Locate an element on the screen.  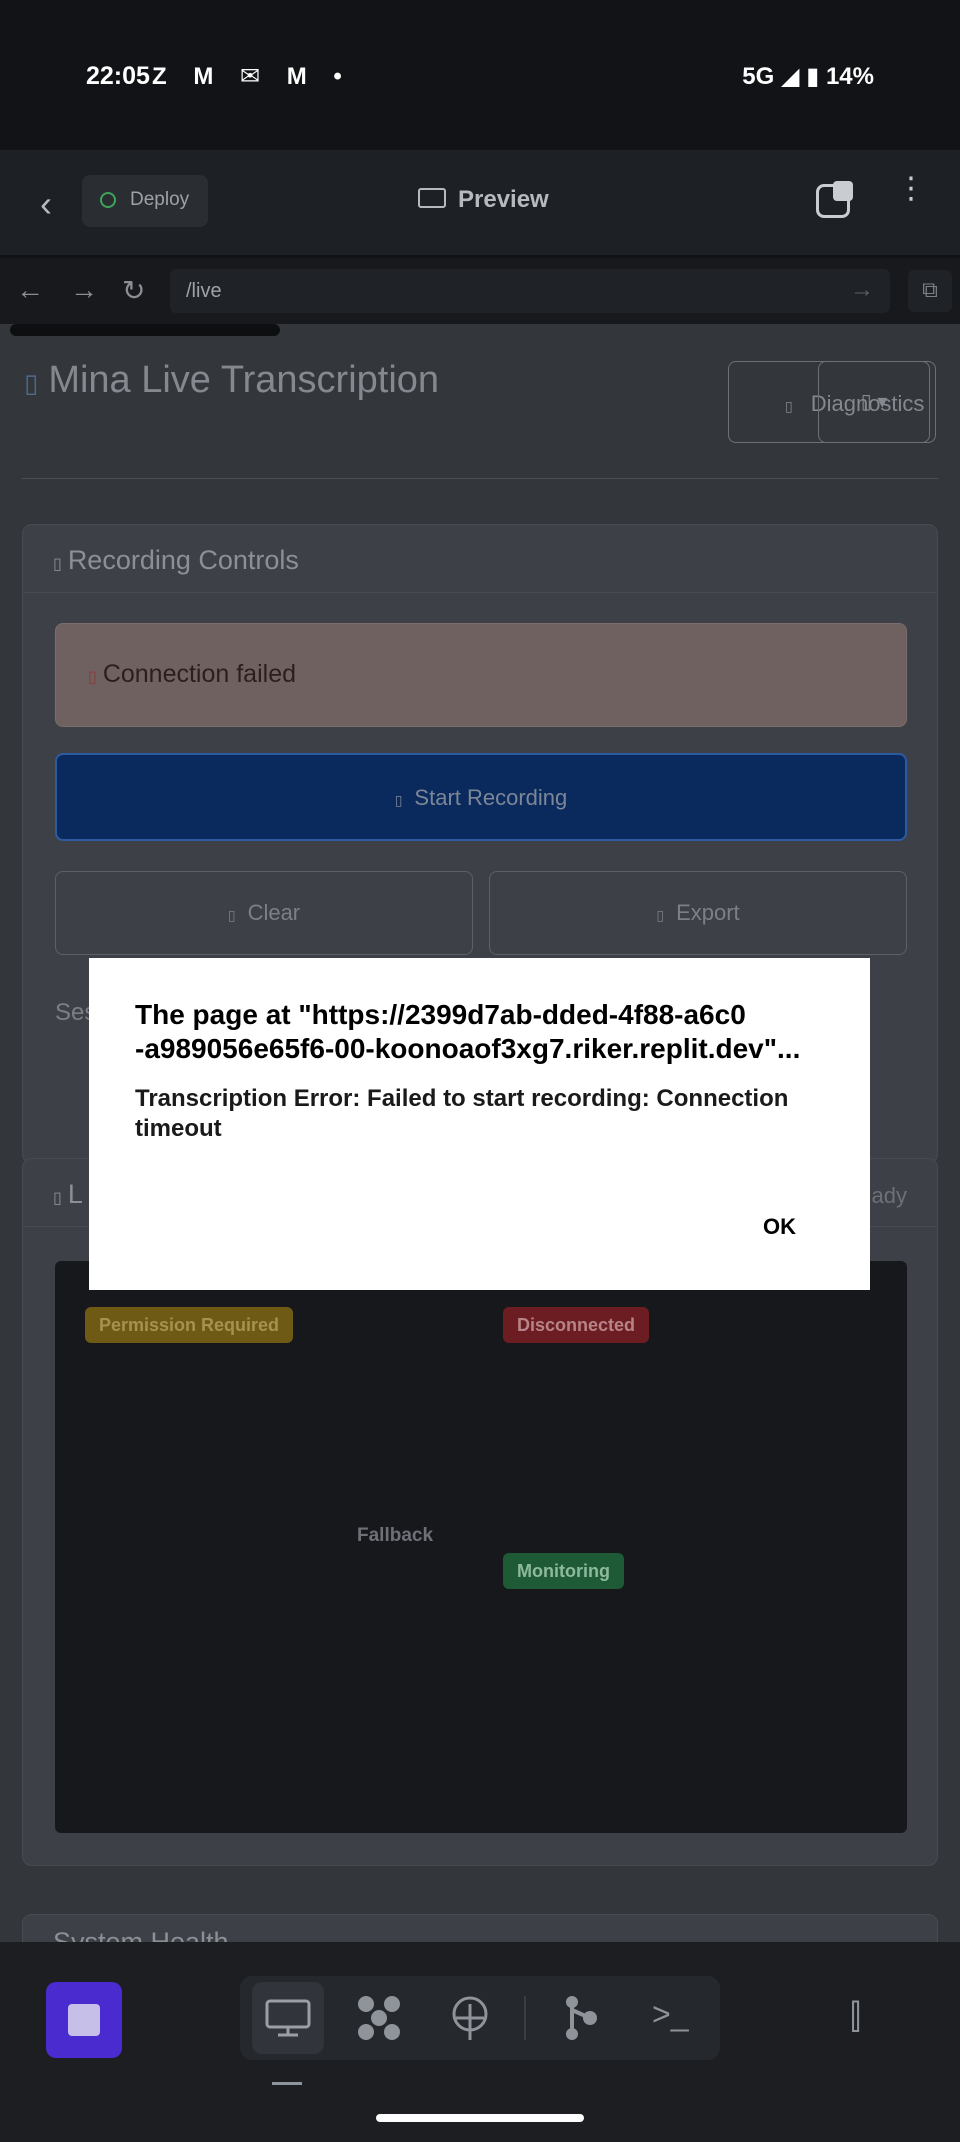
alert-icon: ▯ is located at coordinates (92, 677).